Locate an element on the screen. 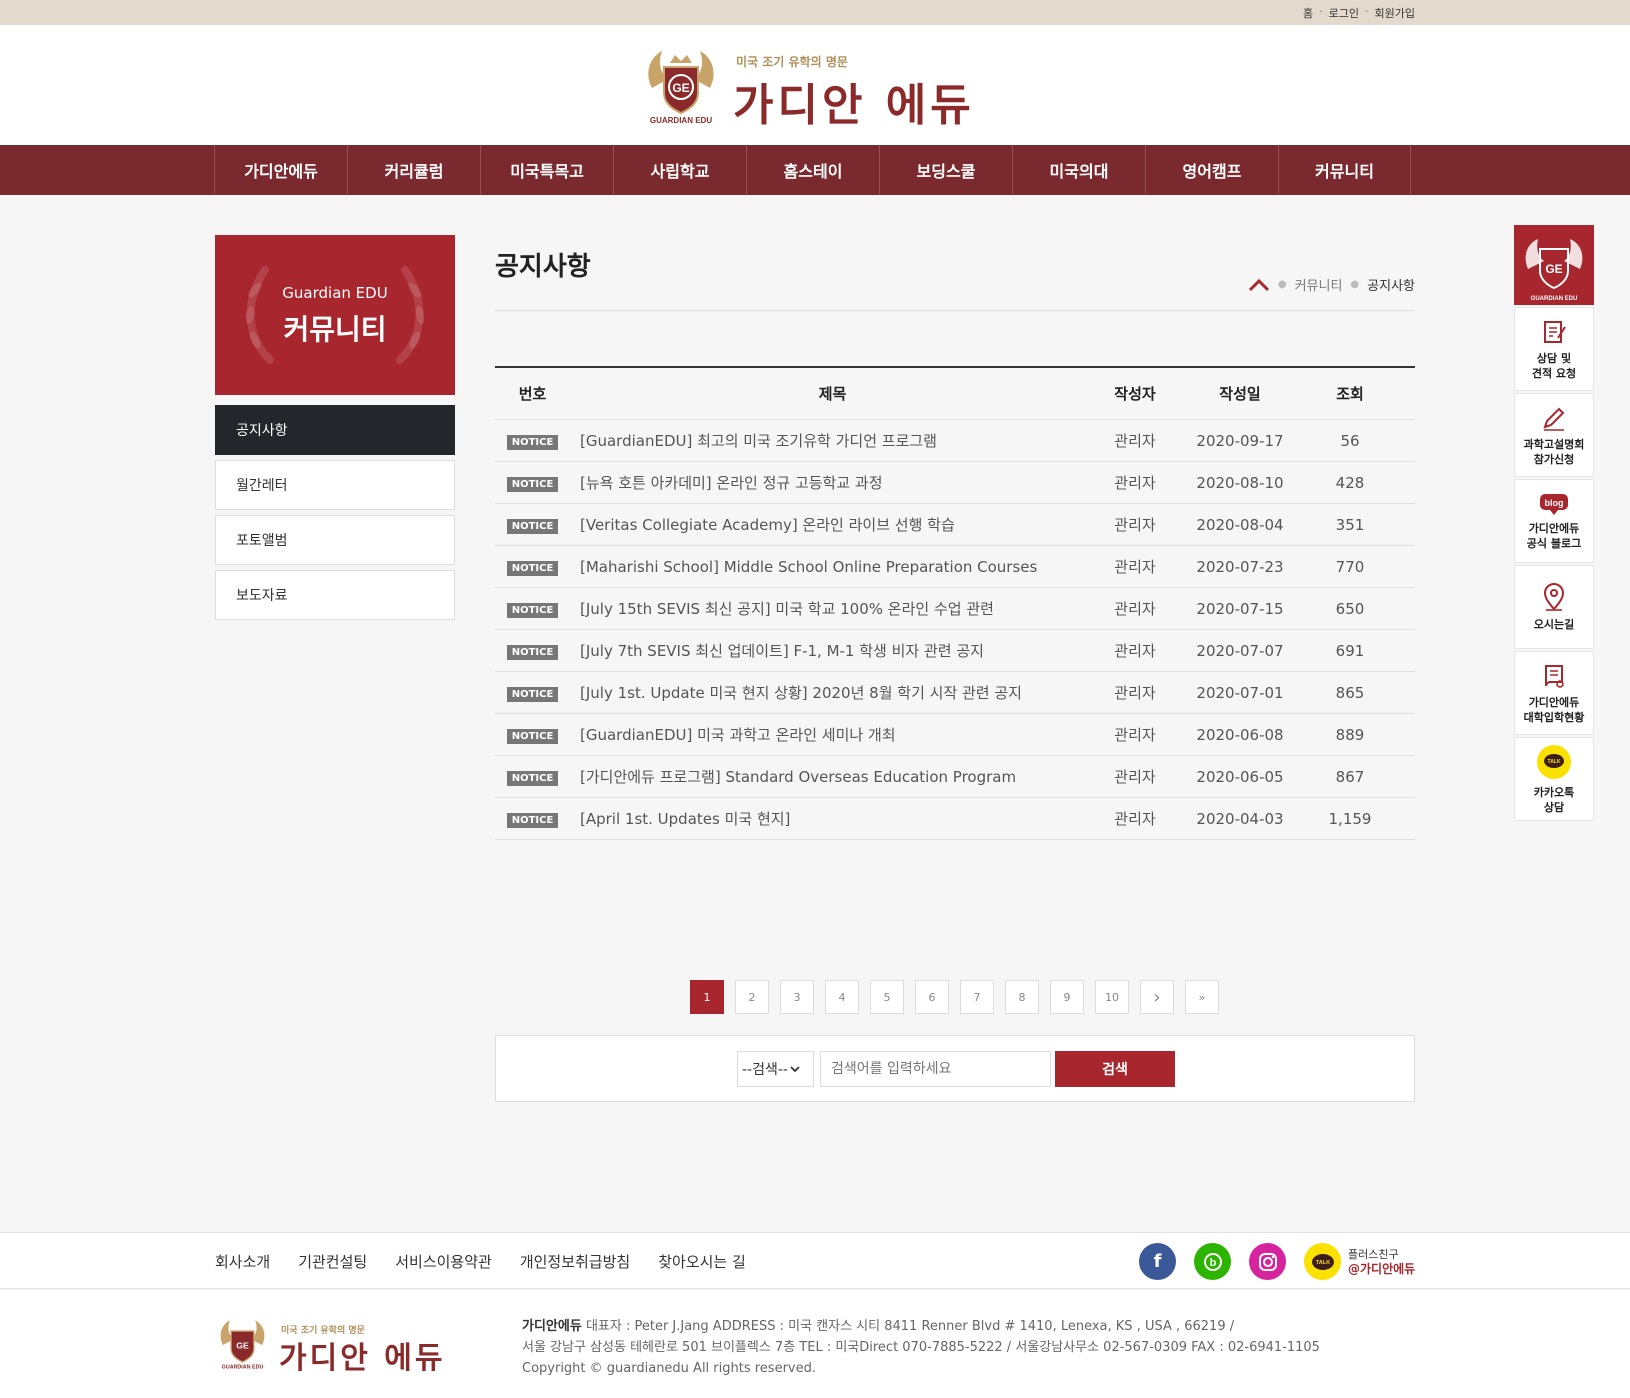 This screenshot has width=1630, height=1398. quick-menu-logo: GE GUARDIAN EDU is located at coordinates (1554, 265).